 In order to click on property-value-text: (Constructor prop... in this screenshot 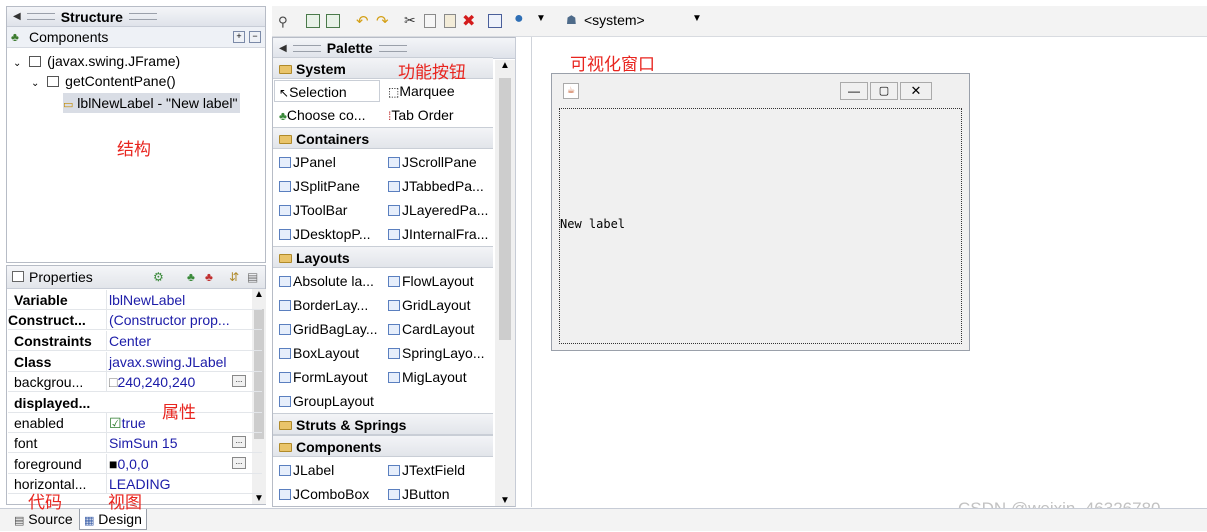, I will do `click(169, 320)`.